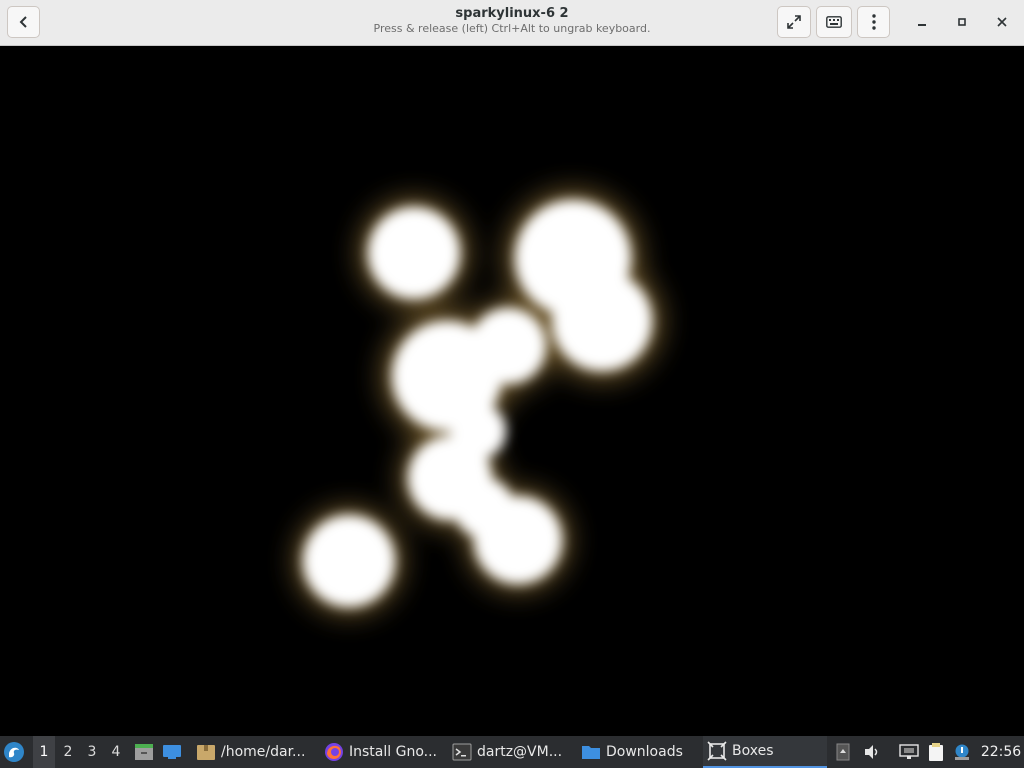 The image size is (1024, 768). What do you see at coordinates (922, 22) in the screenshot?
I see `minimize-button` at bounding box center [922, 22].